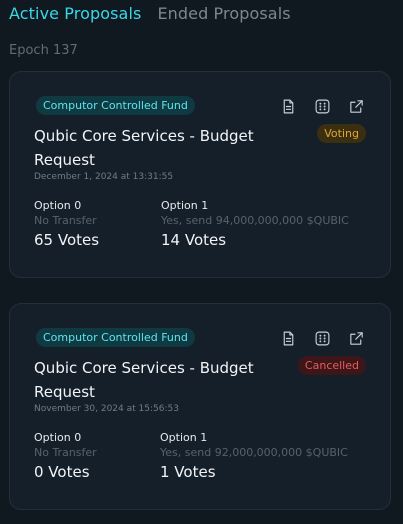 The height and width of the screenshot is (524, 403). What do you see at coordinates (62, 472) in the screenshot?
I see `option-votes: 0 Votes` at bounding box center [62, 472].